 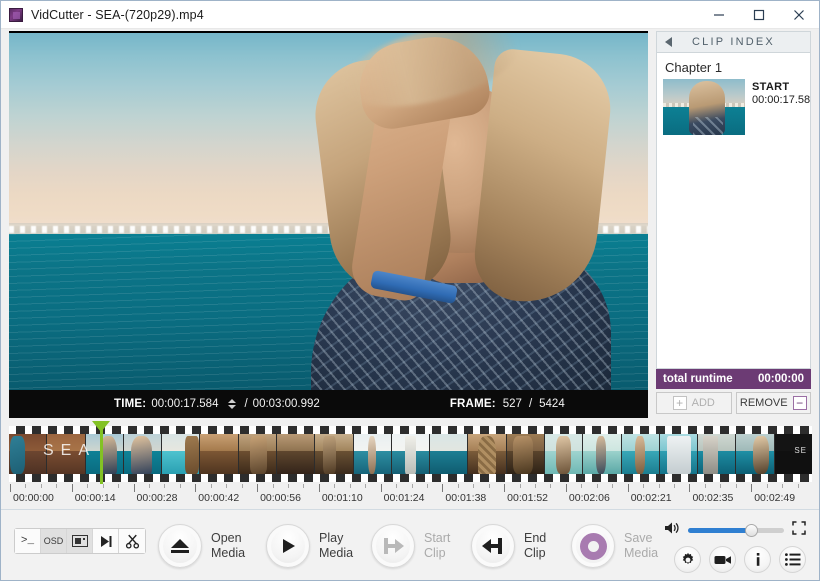 What do you see at coordinates (703, 403) in the screenshot?
I see `add-clip-label: ADD` at bounding box center [703, 403].